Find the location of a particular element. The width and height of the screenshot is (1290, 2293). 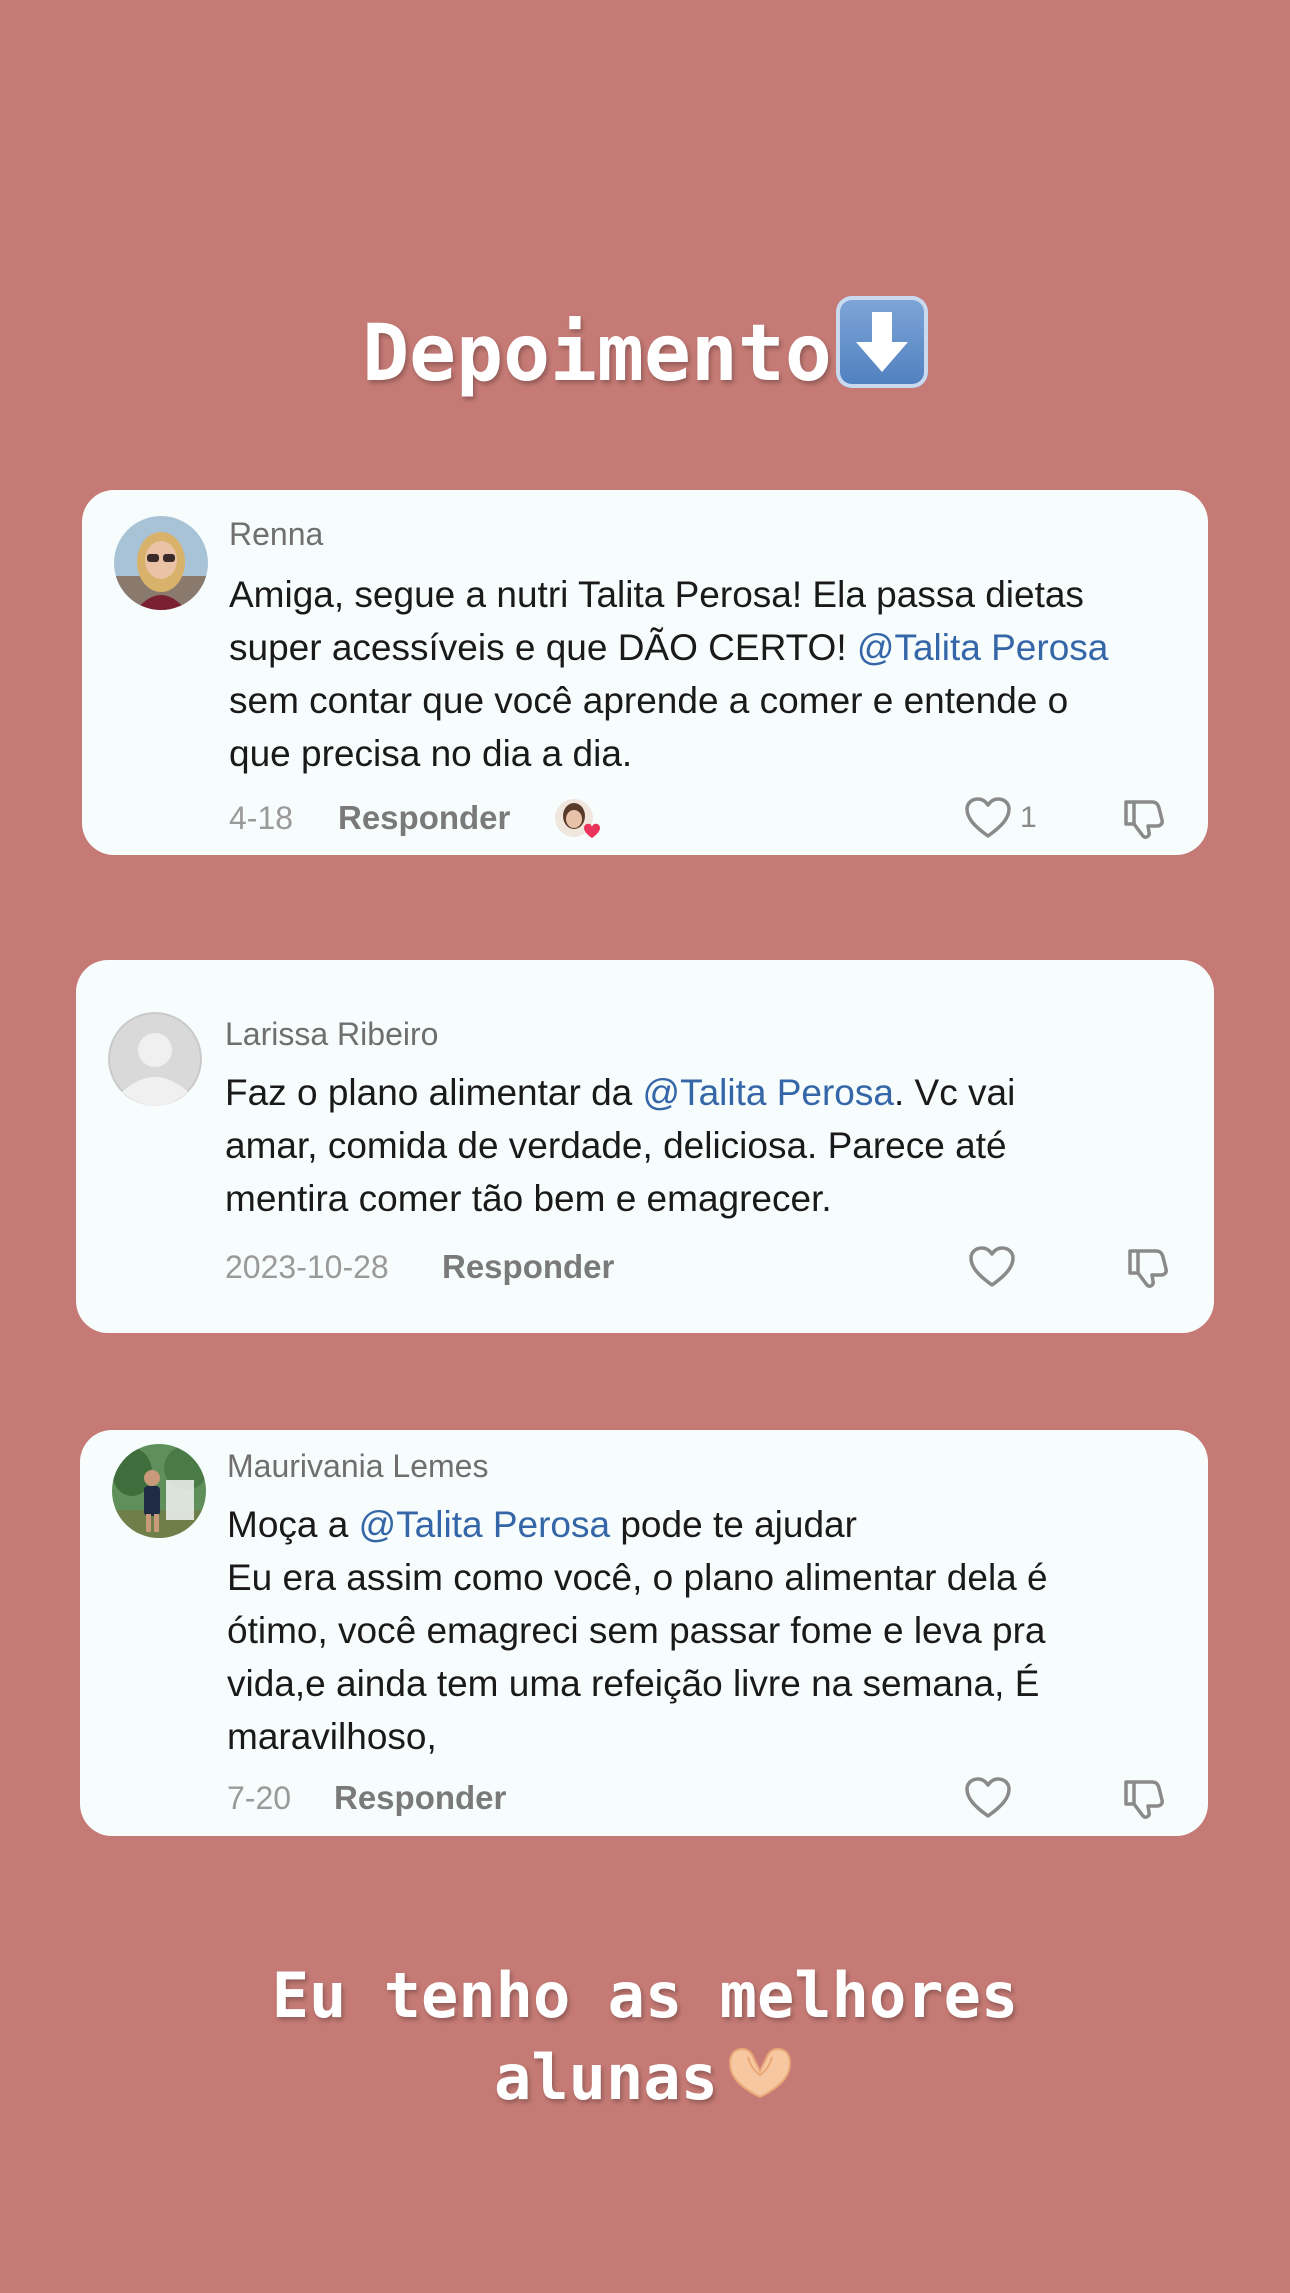

headline-title-text: Depoimento is located at coordinates (597, 354).